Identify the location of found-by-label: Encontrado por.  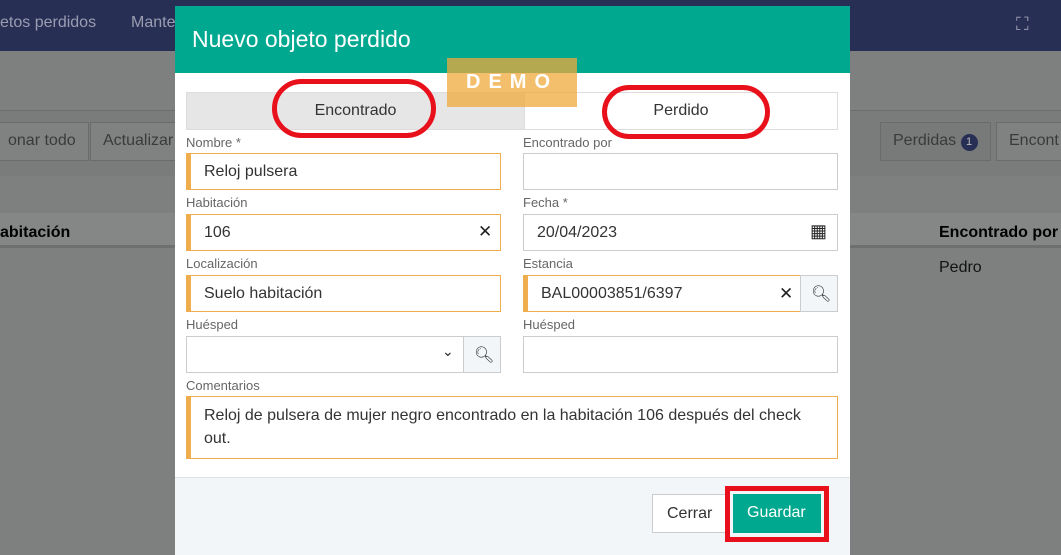
(567, 142).